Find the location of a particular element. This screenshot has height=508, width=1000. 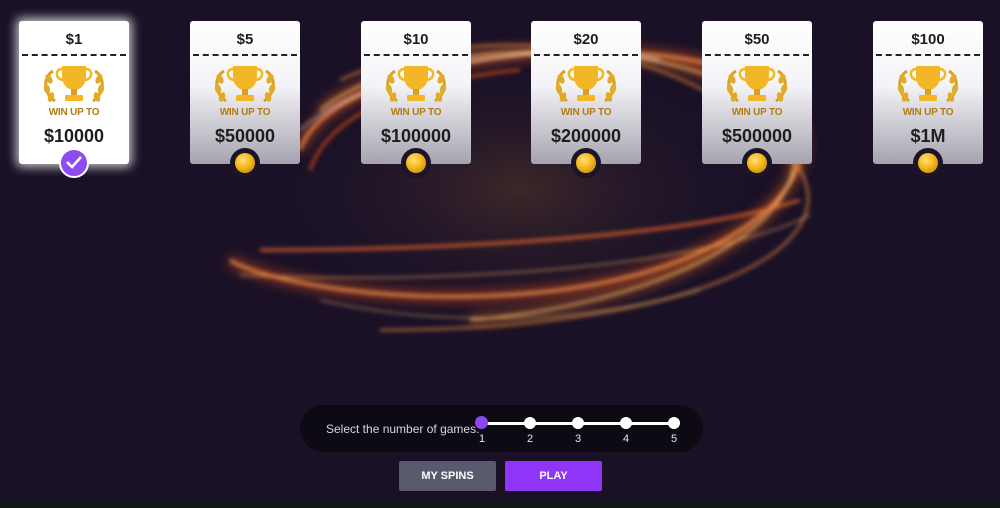

ticket-prize: $50000 is located at coordinates (245, 136).